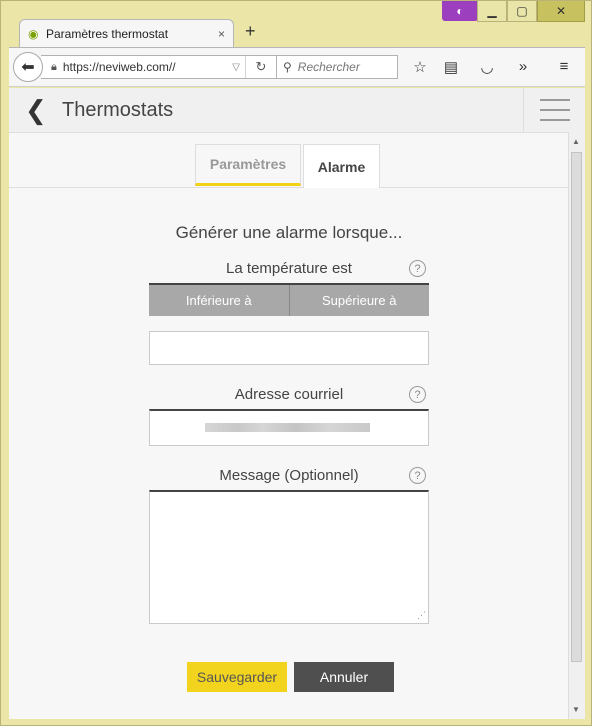  What do you see at coordinates (487, 67) in the screenshot?
I see `pocket-icon: ◡` at bounding box center [487, 67].